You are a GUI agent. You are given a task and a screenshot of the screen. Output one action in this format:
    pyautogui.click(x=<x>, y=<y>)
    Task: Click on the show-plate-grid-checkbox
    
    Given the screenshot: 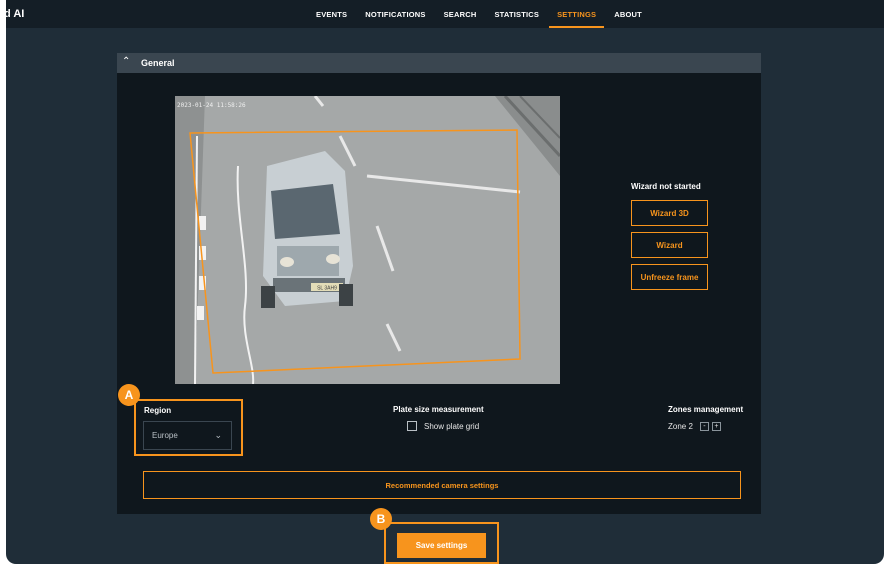 What is the action you would take?
    pyautogui.click(x=412, y=426)
    